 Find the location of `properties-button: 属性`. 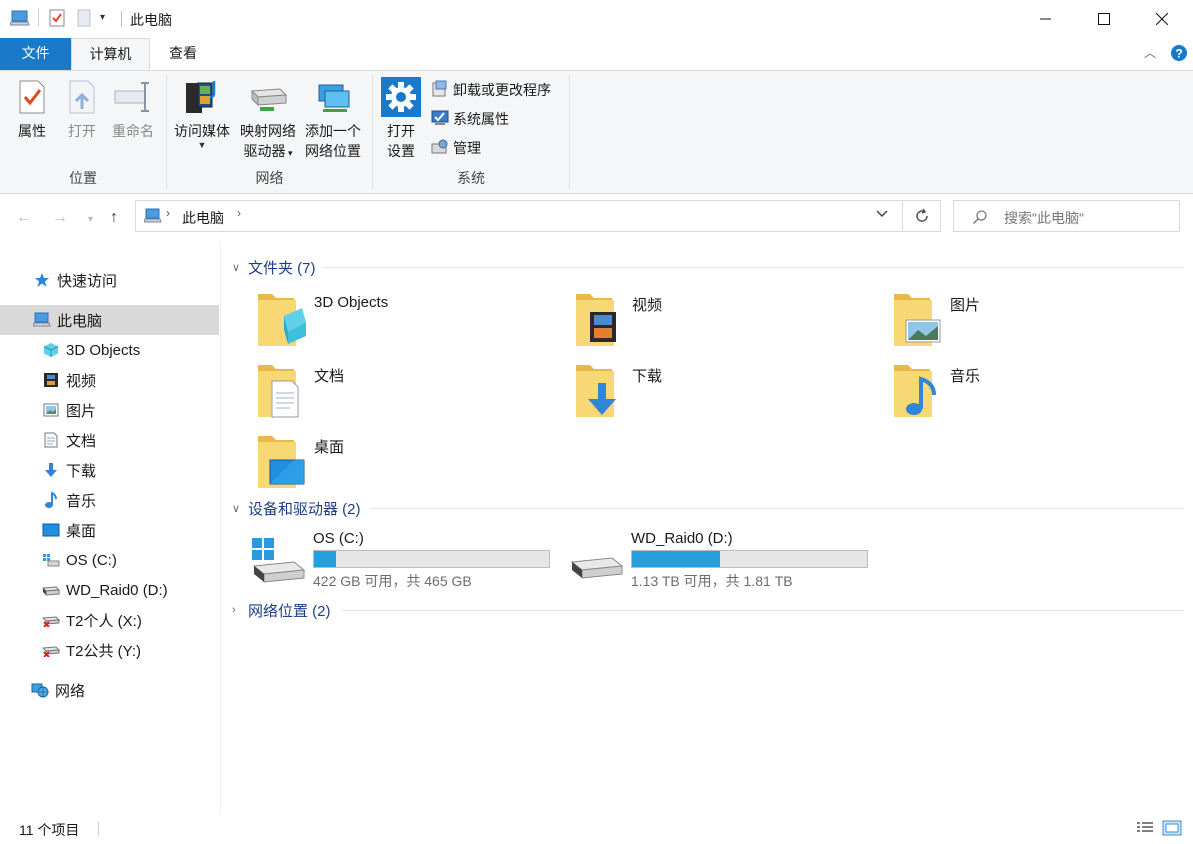

properties-button: 属性 is located at coordinates (32, 108).